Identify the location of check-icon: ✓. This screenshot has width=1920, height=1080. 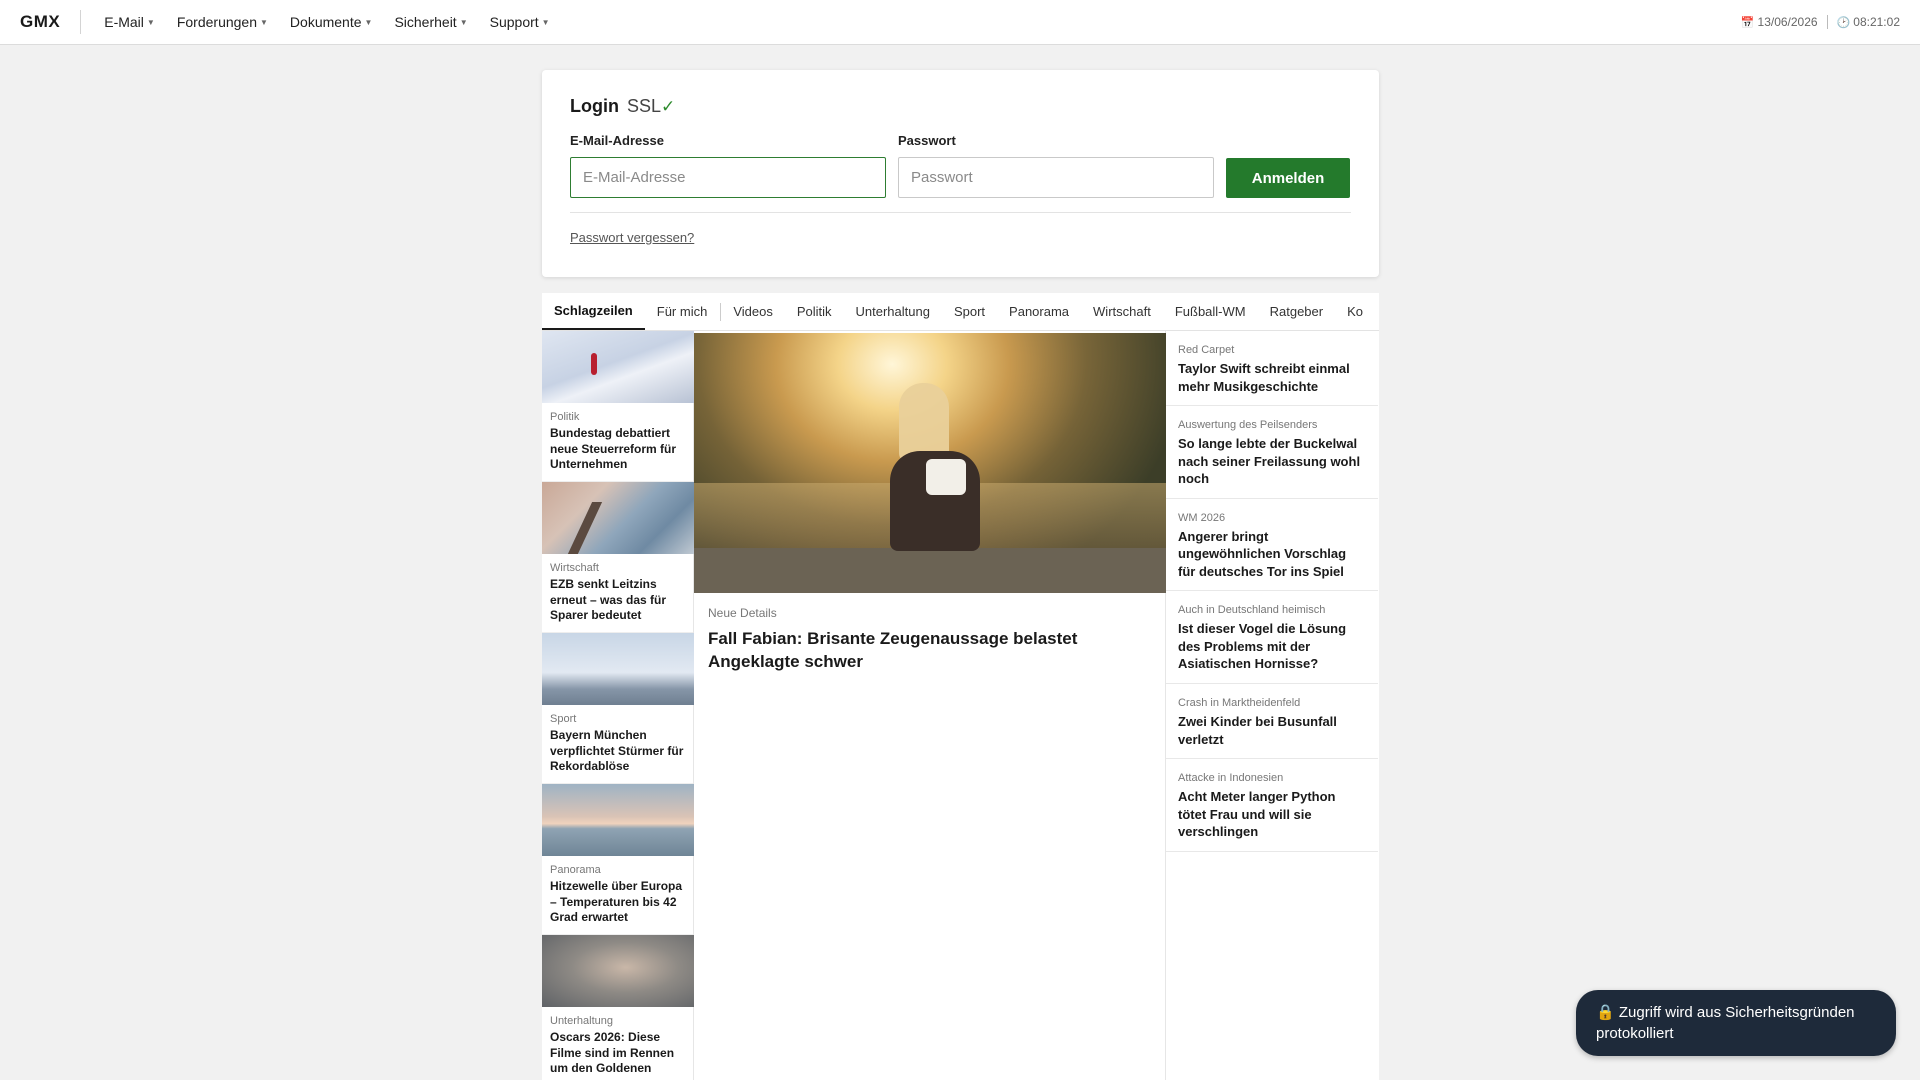
(668, 106).